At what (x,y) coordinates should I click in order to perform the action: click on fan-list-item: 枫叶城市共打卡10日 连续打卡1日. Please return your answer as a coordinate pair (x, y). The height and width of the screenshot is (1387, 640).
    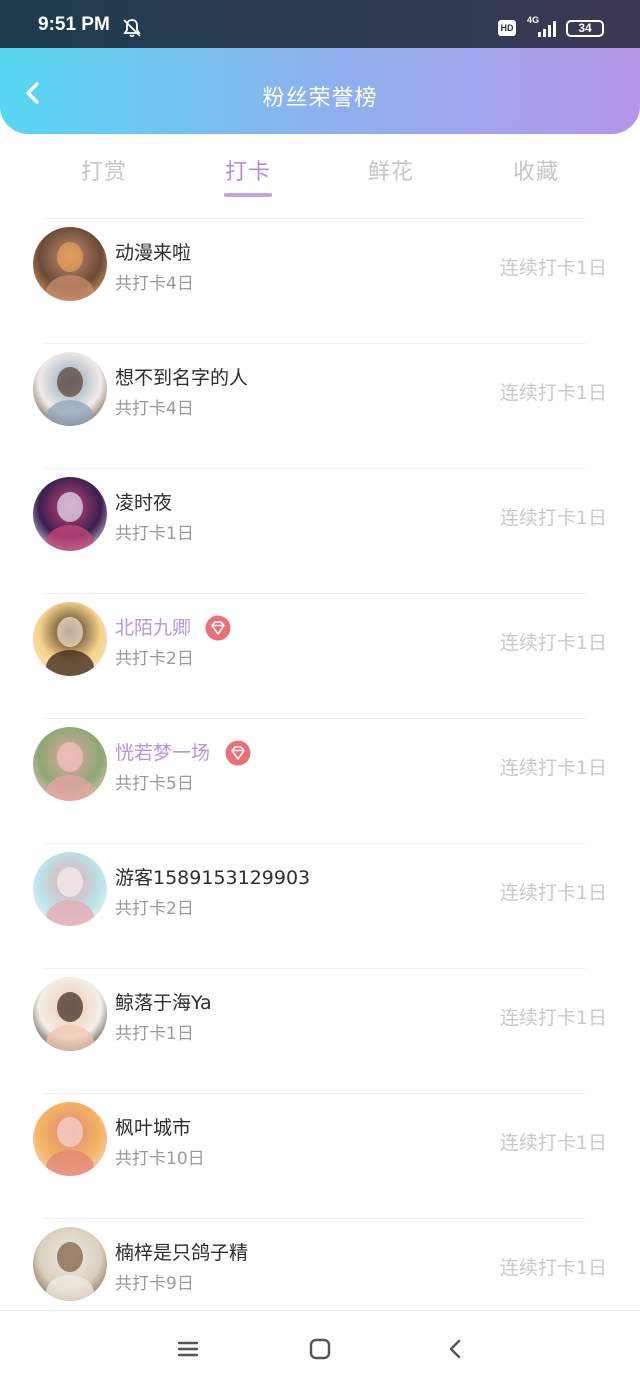
    Looking at the image, I should click on (320, 1155).